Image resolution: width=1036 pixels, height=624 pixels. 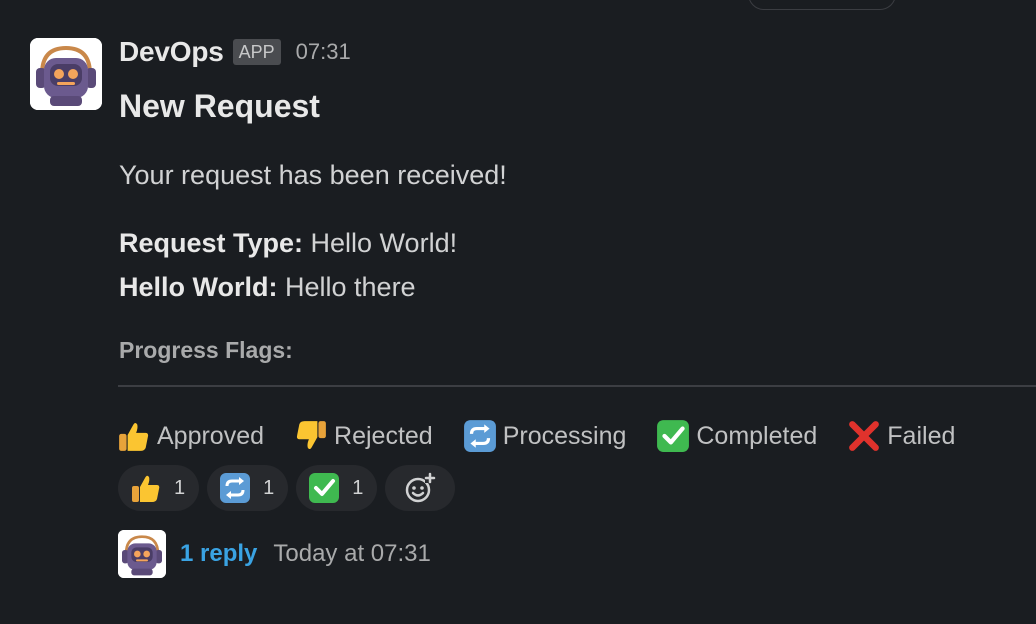 I want to click on flag-failed: Failed, so click(x=901, y=436).